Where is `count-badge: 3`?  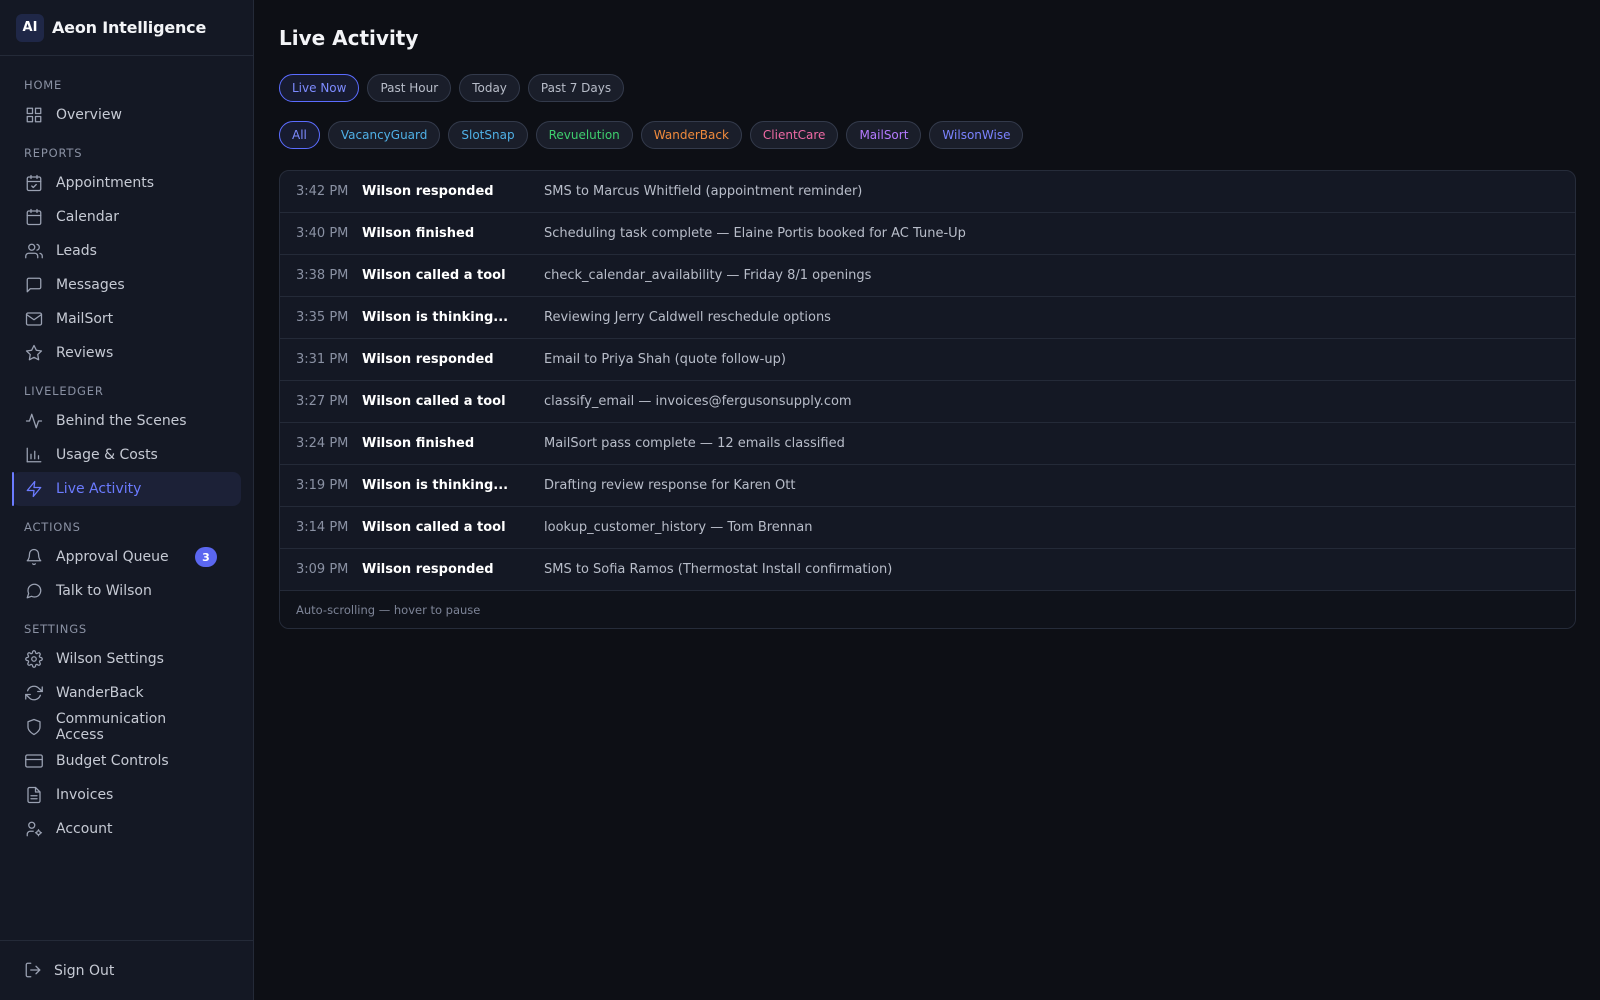
count-badge: 3 is located at coordinates (206, 557).